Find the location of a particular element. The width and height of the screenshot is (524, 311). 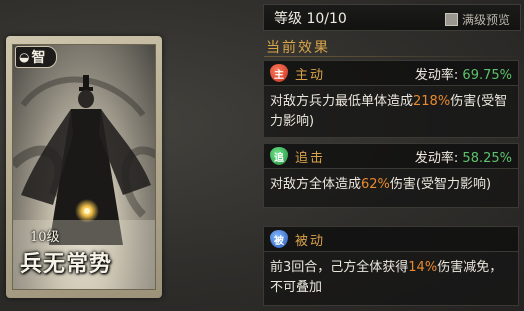

active-rate: 发动率: 69.75% is located at coordinates (466, 73).